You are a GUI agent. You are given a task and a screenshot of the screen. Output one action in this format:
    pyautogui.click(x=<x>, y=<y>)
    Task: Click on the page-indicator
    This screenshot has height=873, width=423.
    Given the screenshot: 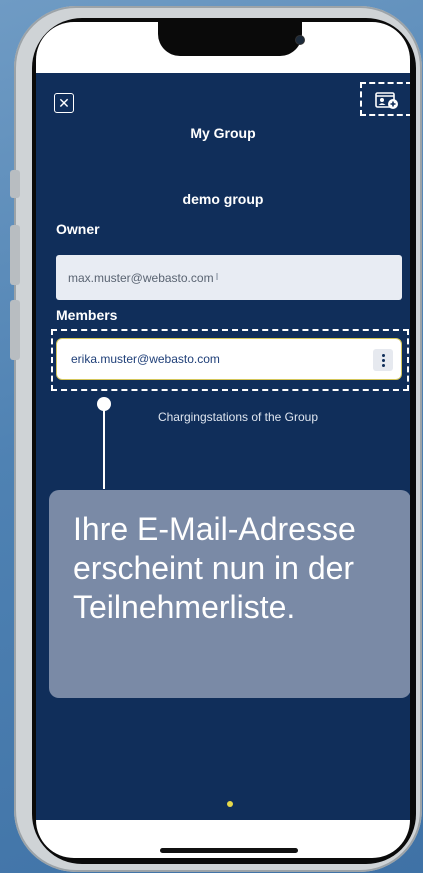 What is the action you would take?
    pyautogui.click(x=230, y=804)
    